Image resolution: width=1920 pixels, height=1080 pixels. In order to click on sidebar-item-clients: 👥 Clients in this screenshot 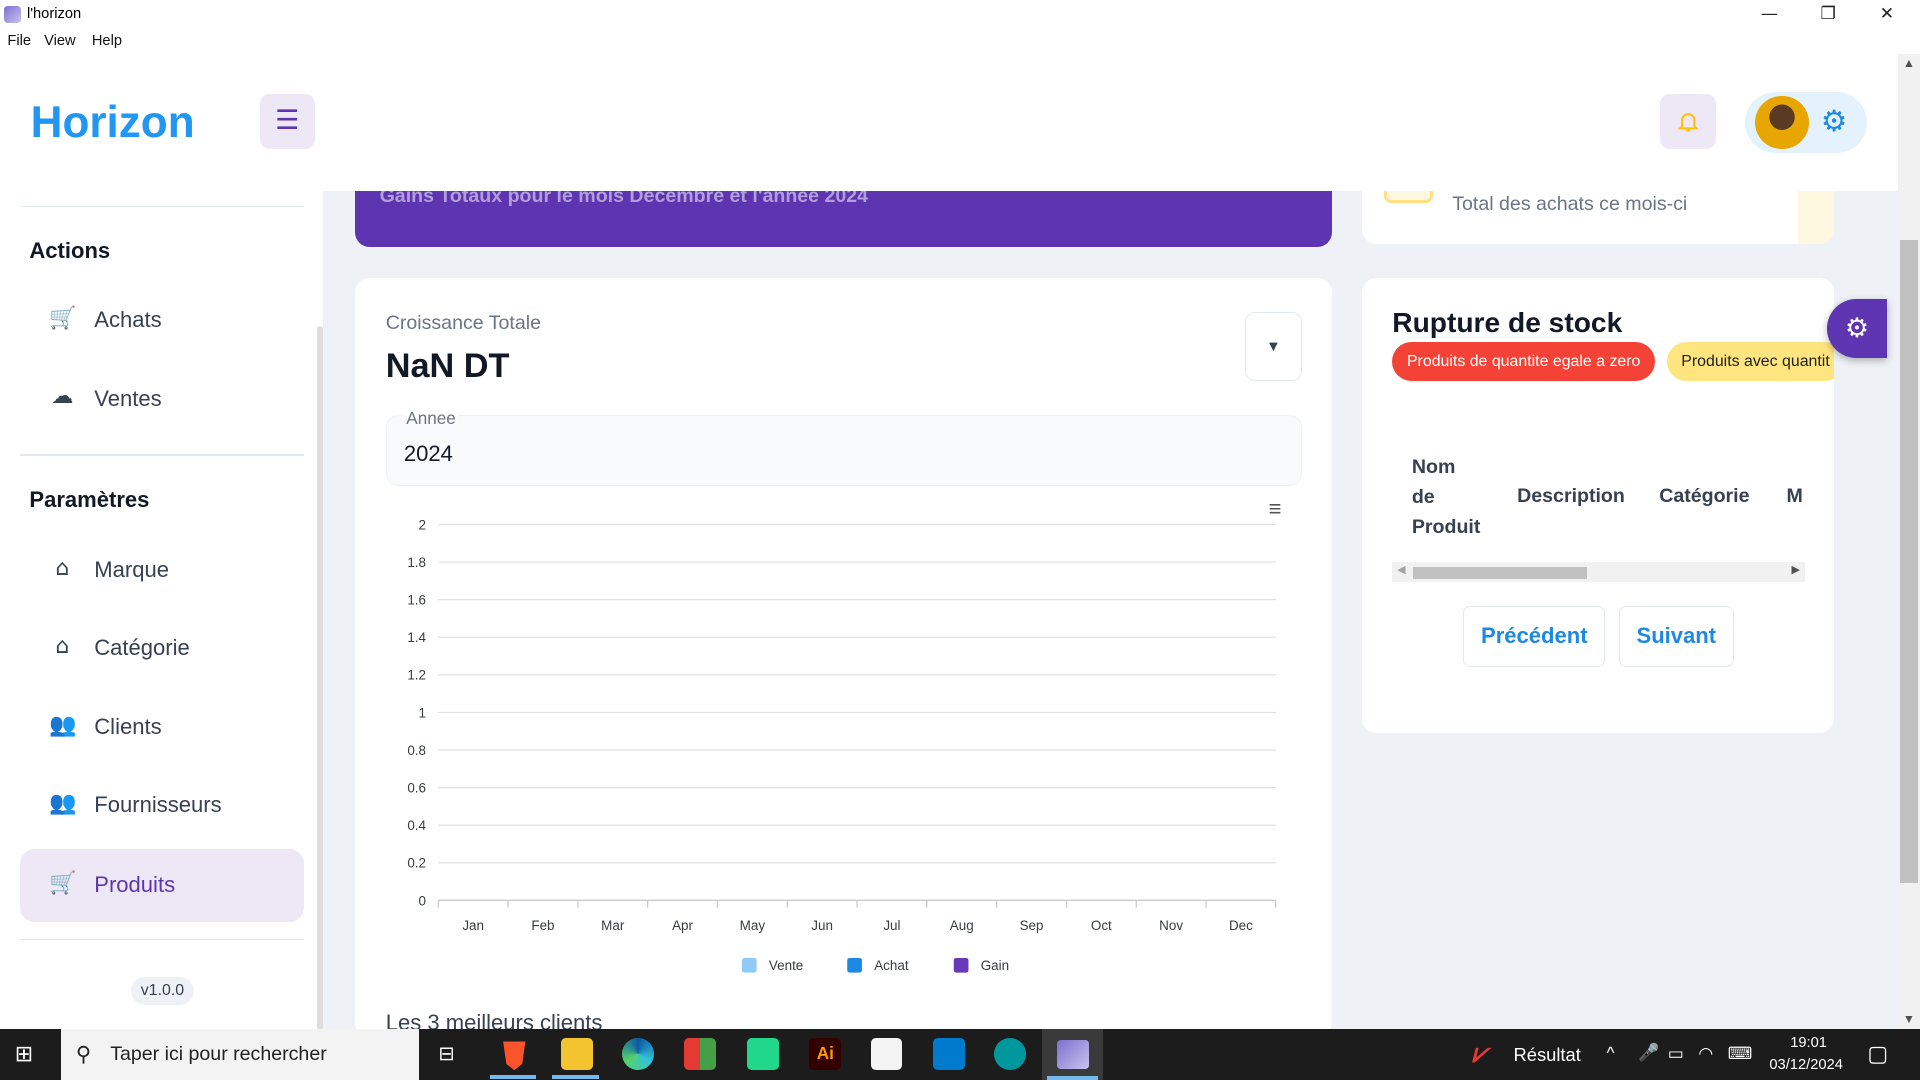, I will do `click(162, 727)`.